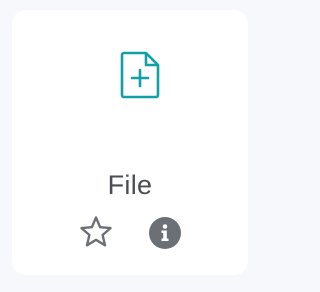  What do you see at coordinates (165, 233) in the screenshot?
I see `info-icon` at bounding box center [165, 233].